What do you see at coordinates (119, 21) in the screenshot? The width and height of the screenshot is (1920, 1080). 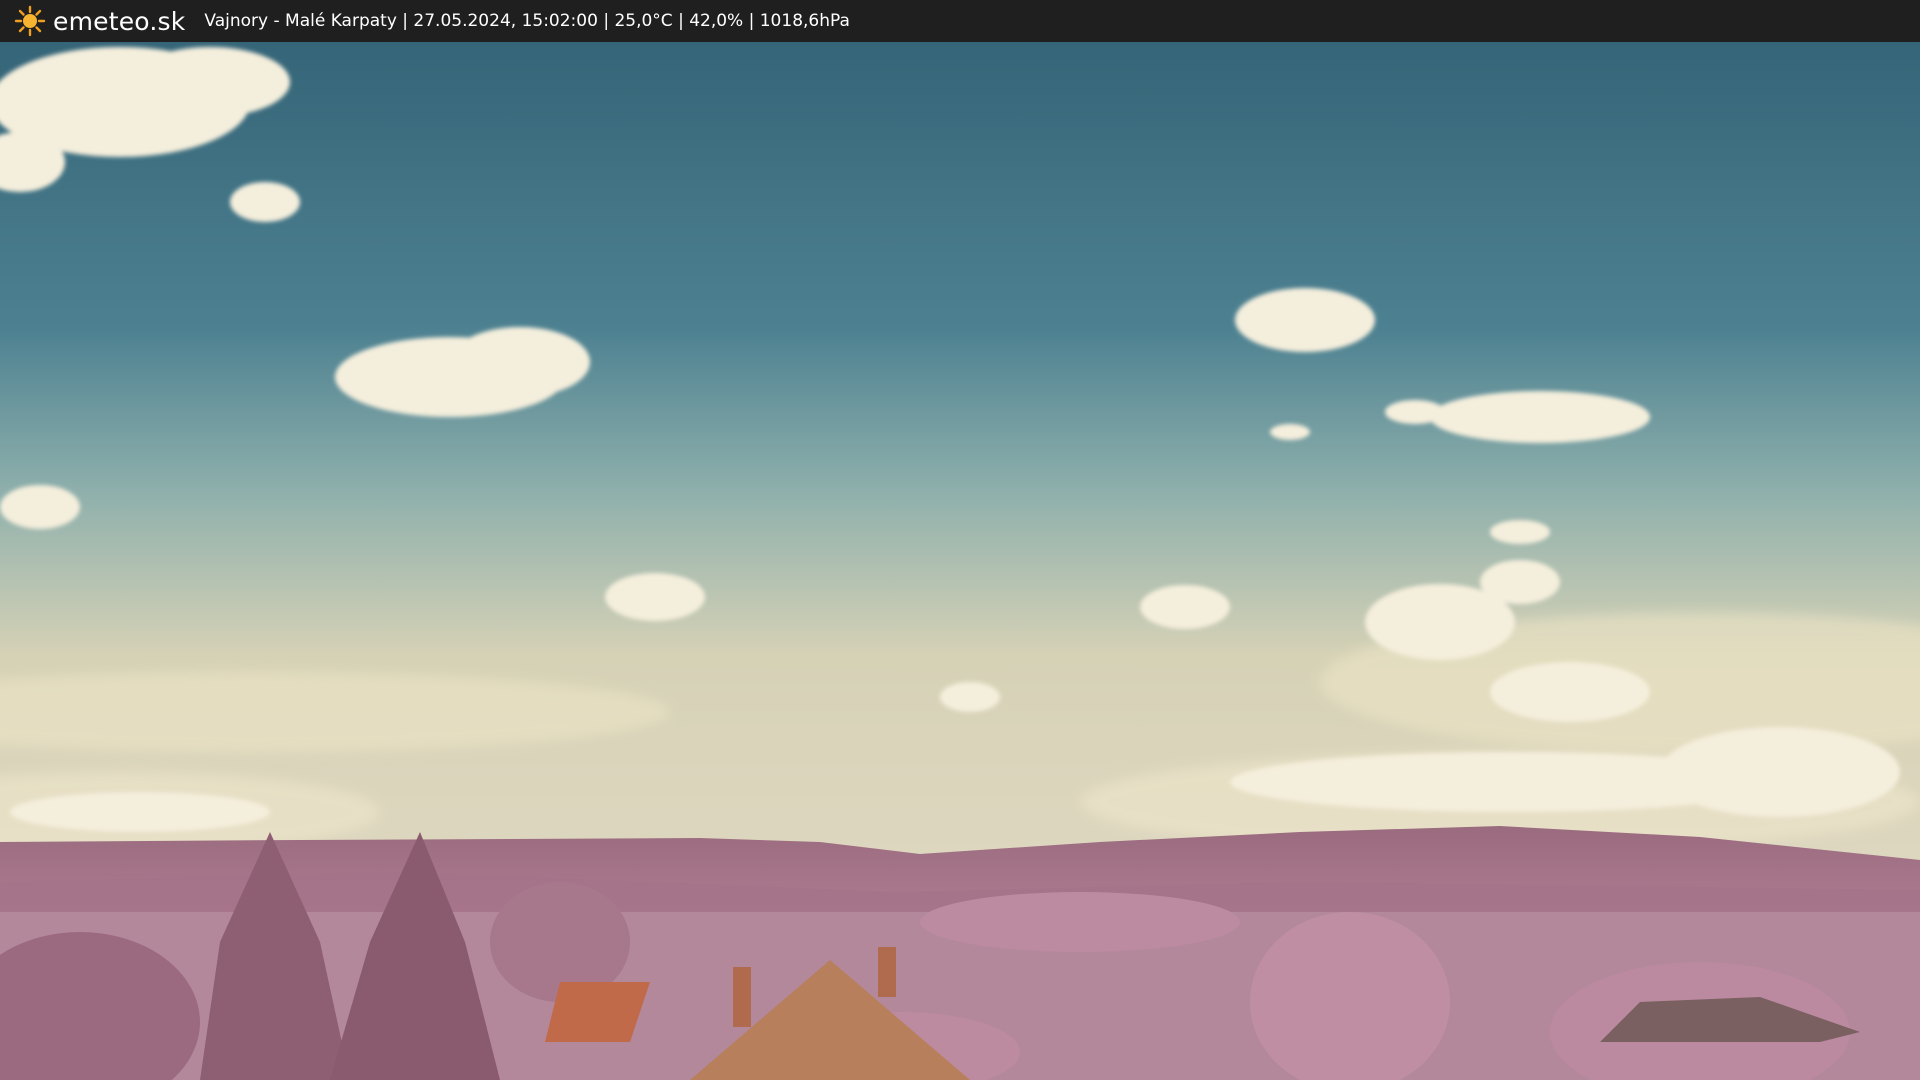 I see `site-name: emeteo.sk` at bounding box center [119, 21].